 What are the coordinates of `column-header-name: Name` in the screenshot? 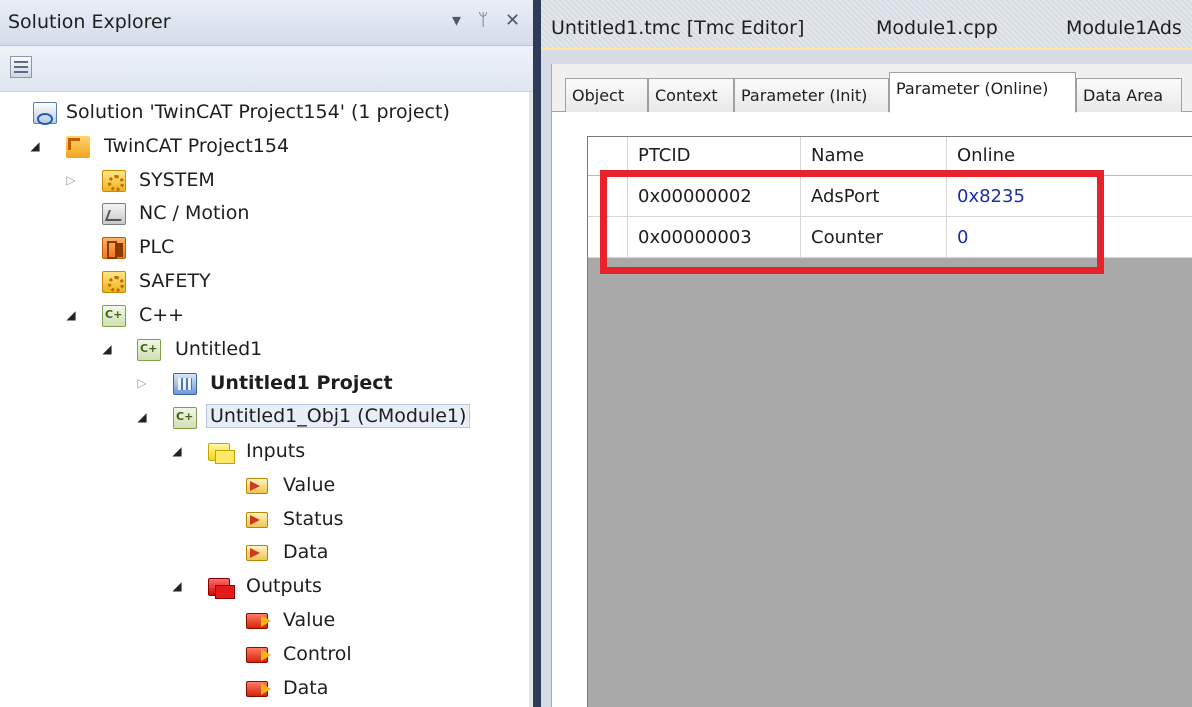 It's located at (874, 156).